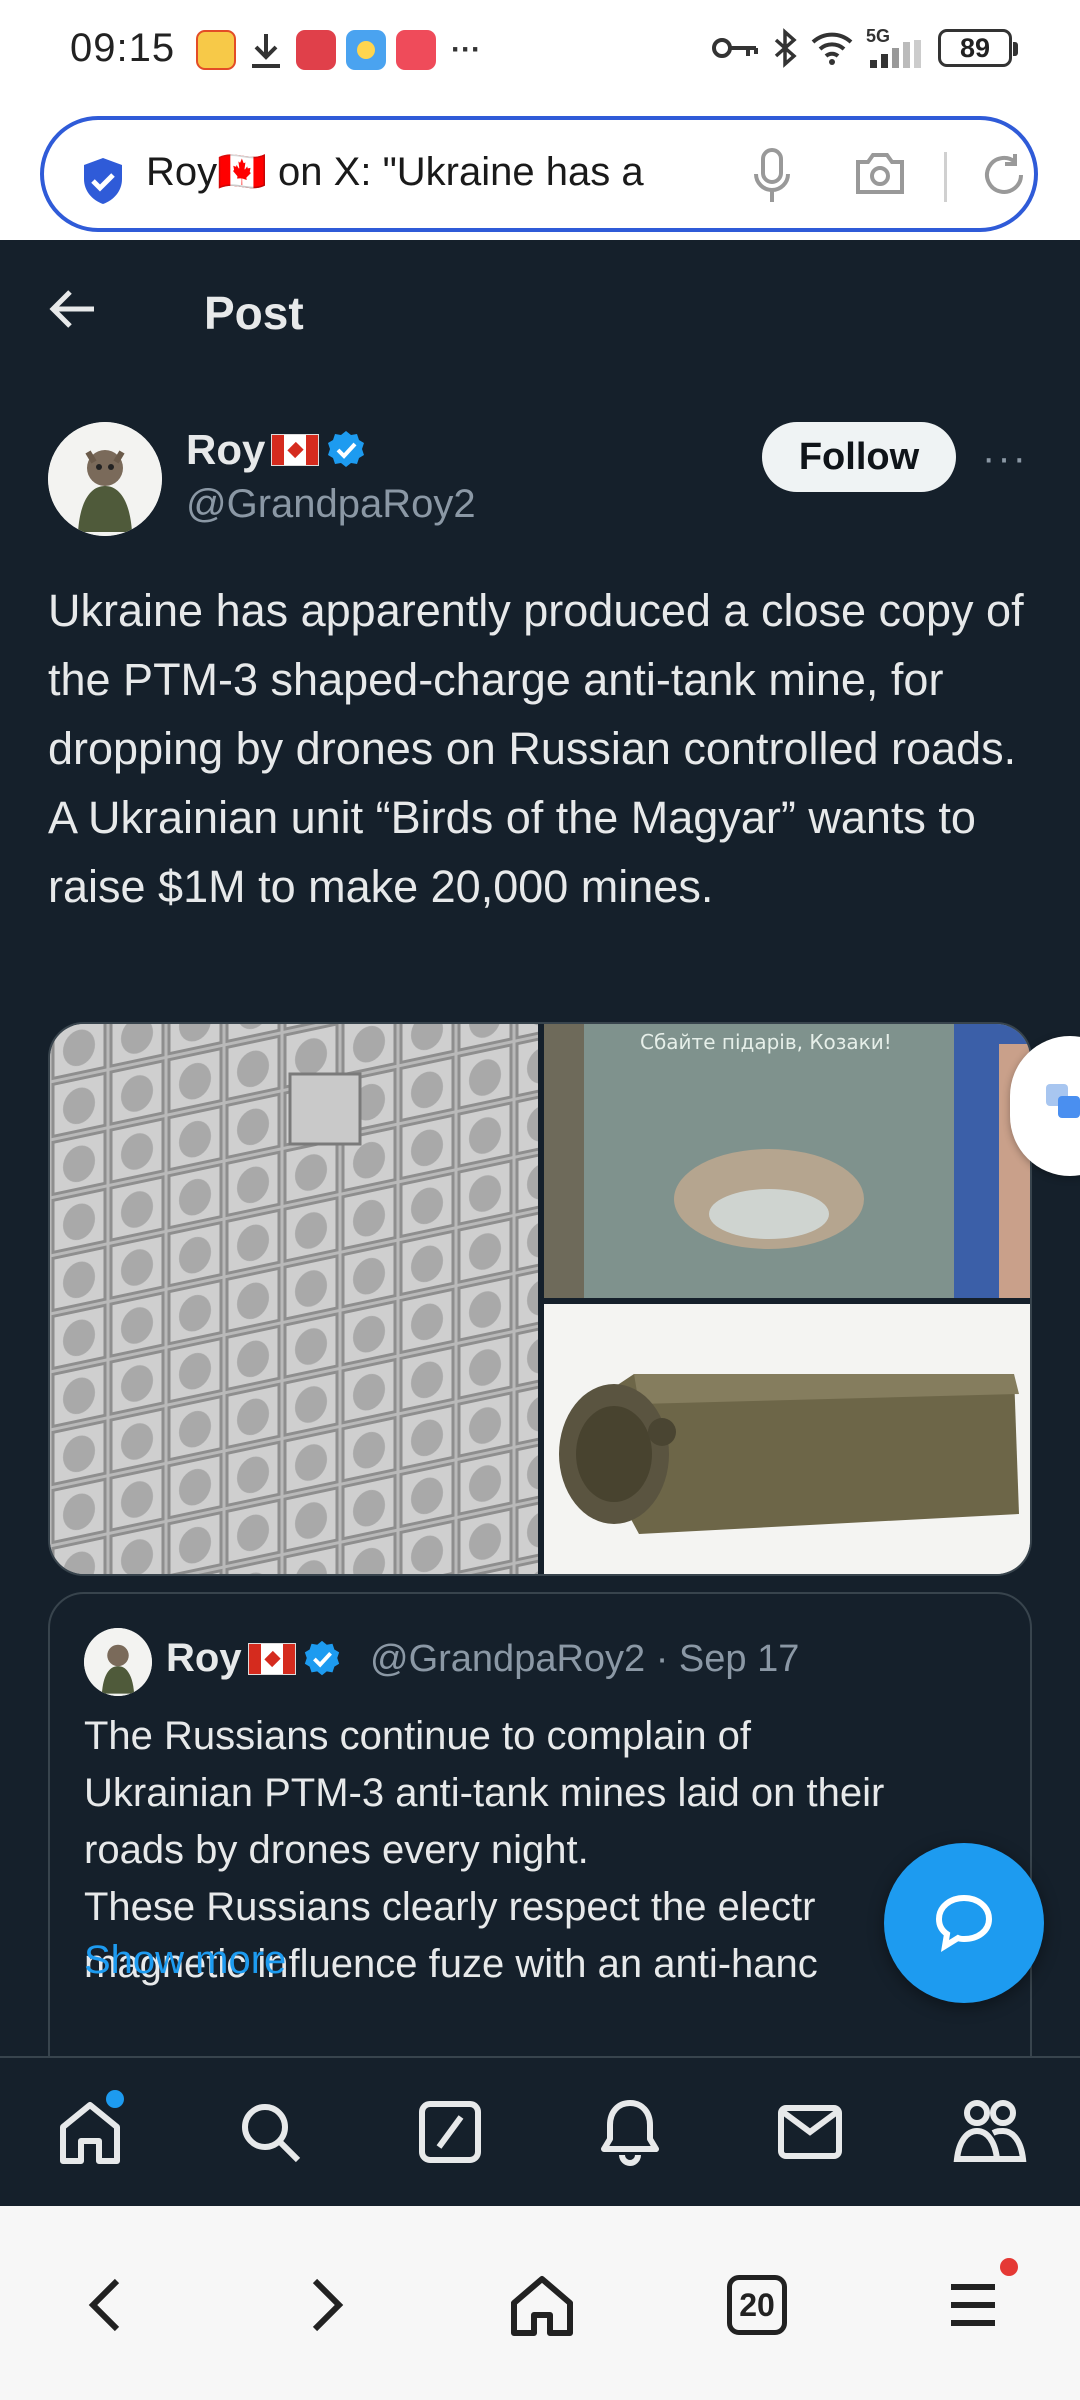  I want to click on quoted-author-name-text: Roy, so click(204, 1658).